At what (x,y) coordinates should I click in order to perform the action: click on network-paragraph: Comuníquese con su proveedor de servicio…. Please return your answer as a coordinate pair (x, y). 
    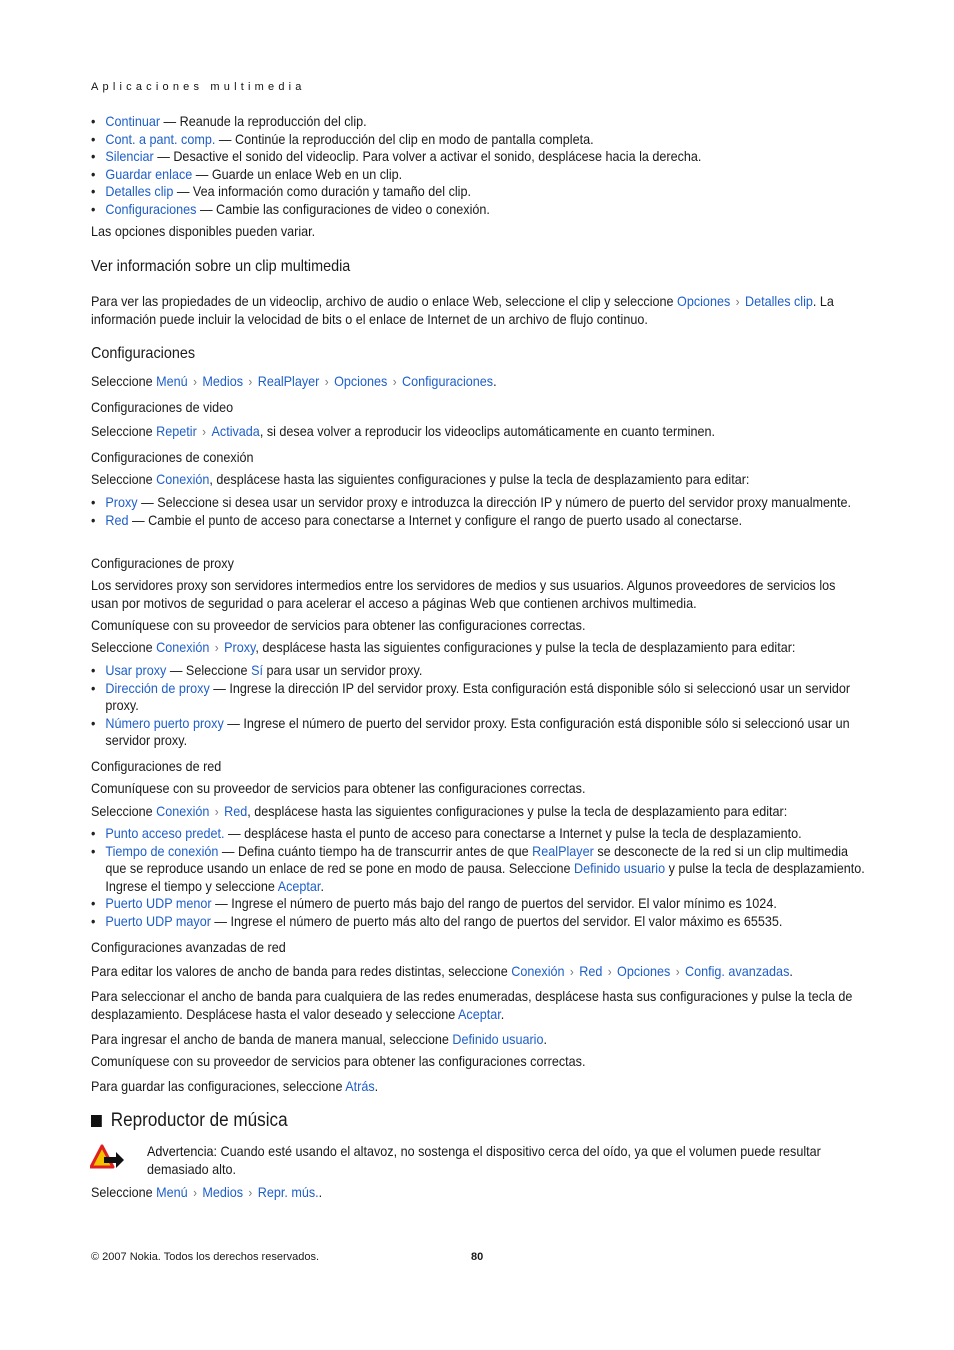
    Looking at the image, I should click on (338, 788).